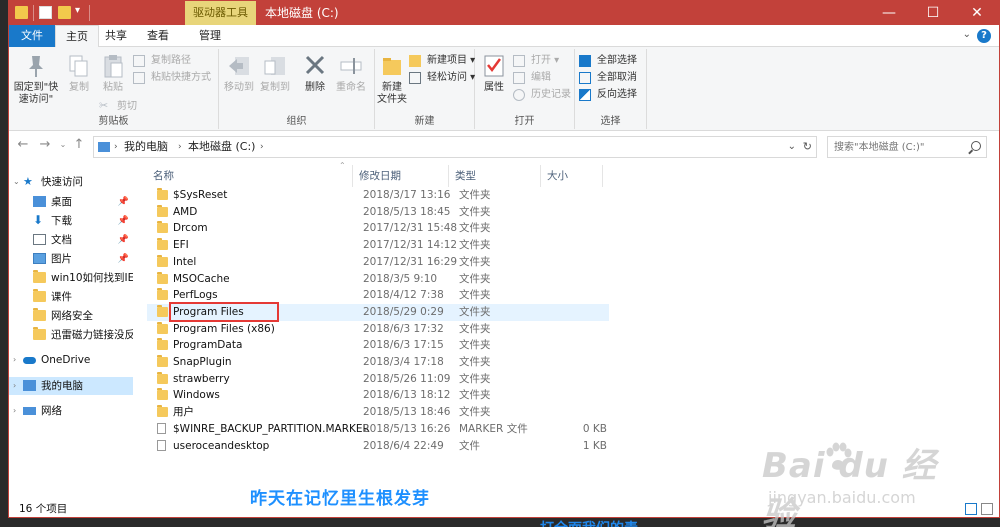 The width and height of the screenshot is (1000, 527). What do you see at coordinates (71, 182) in the screenshot?
I see `nav-quick-access: ⌄ ★ 快速访问` at bounding box center [71, 182].